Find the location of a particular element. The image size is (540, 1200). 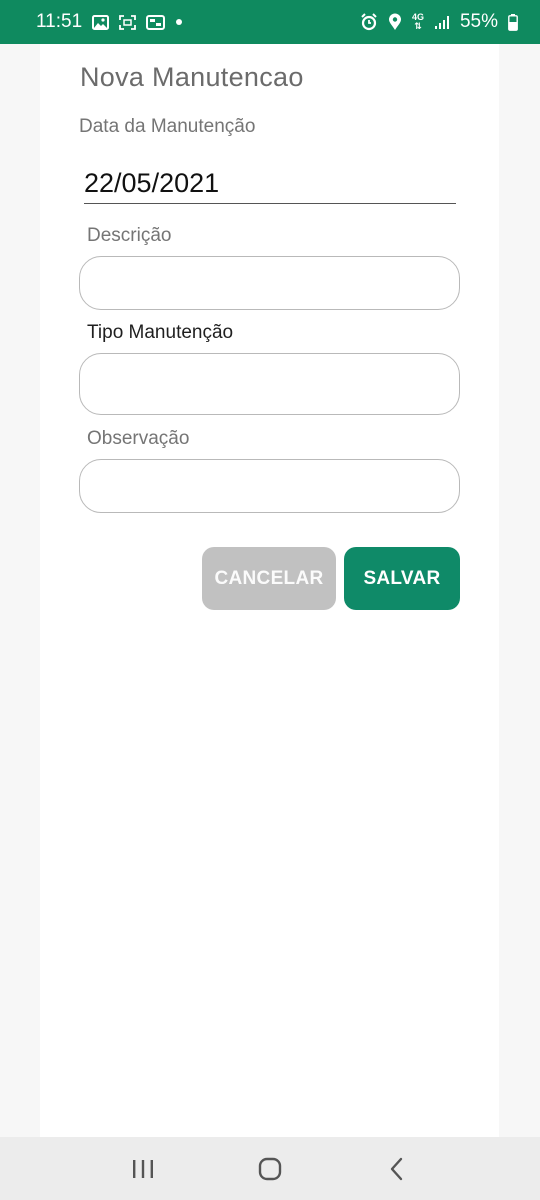

date-label: Data da Manutenção is located at coordinates (167, 126).